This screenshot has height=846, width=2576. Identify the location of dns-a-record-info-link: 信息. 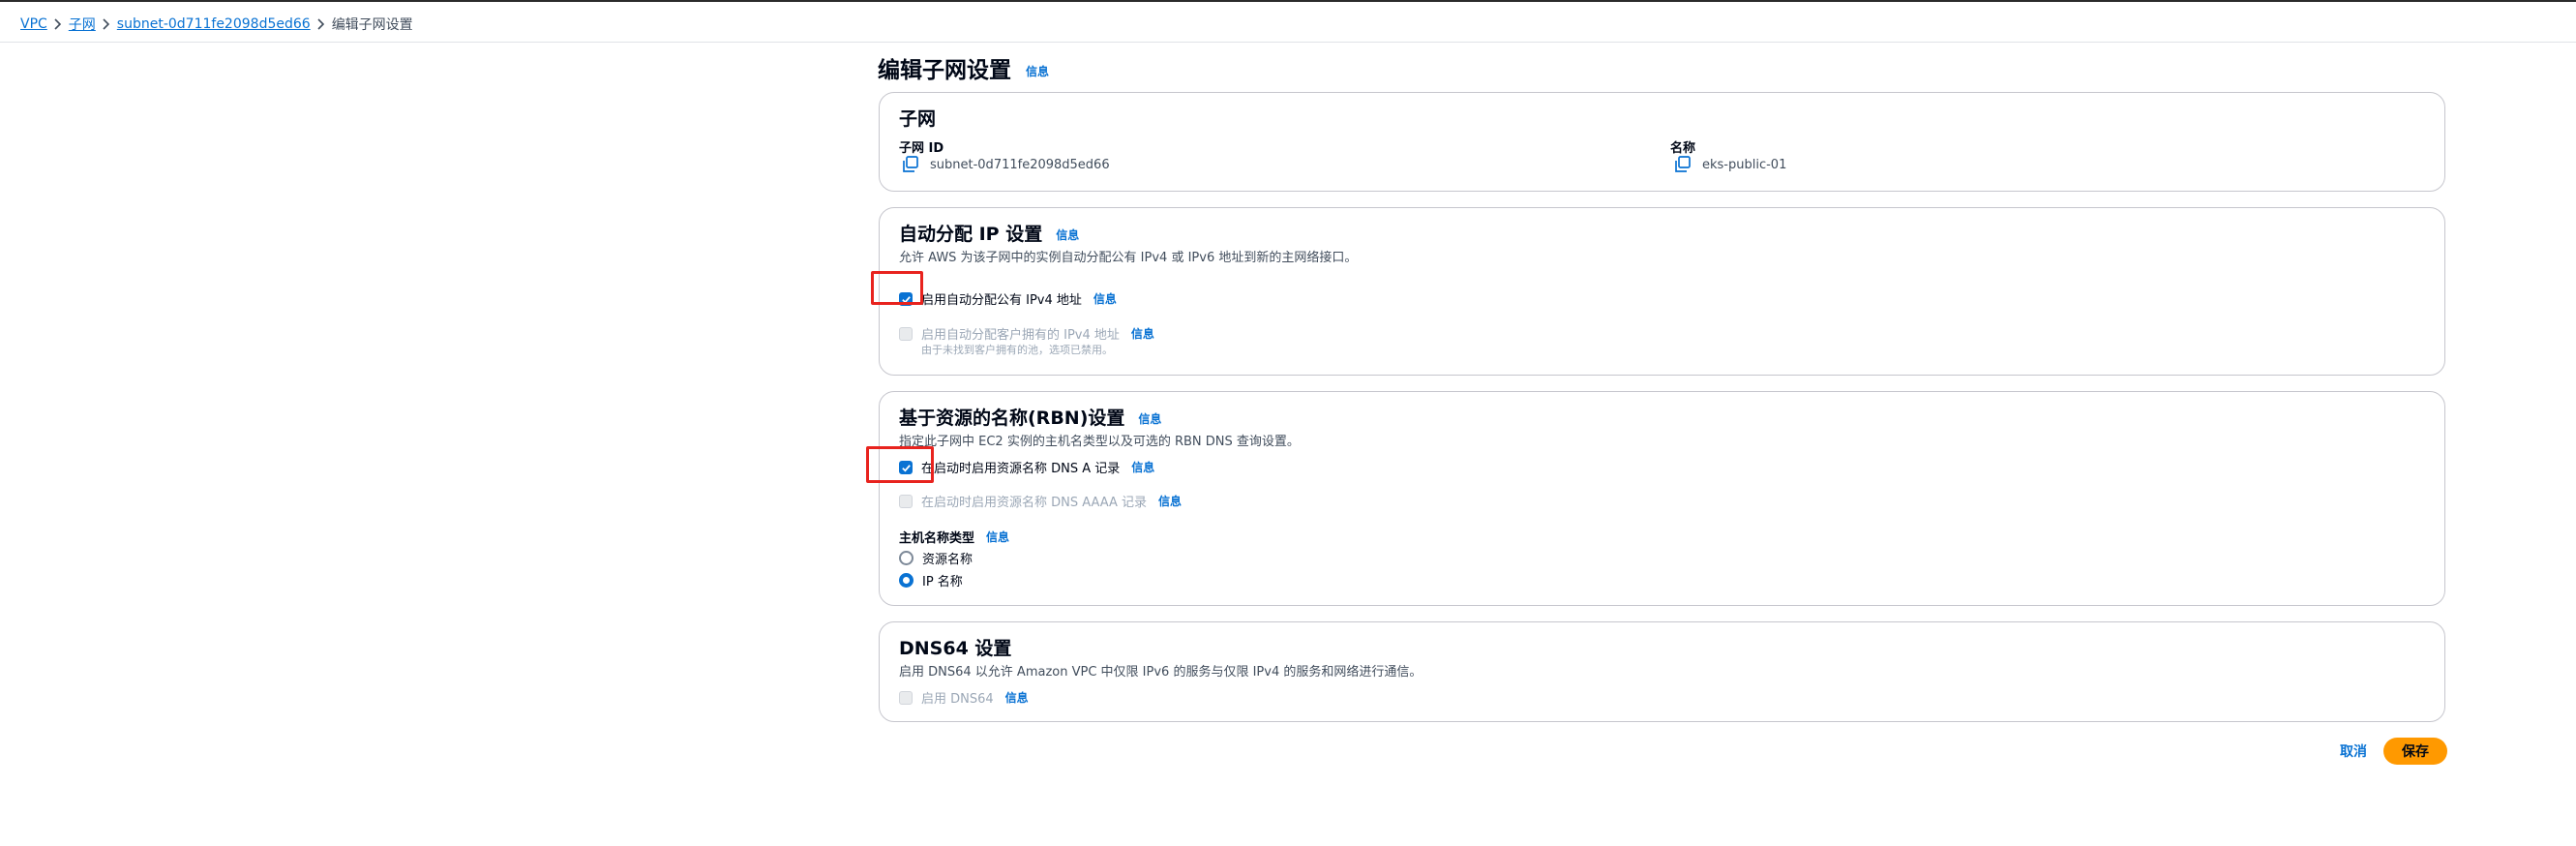
(1142, 467).